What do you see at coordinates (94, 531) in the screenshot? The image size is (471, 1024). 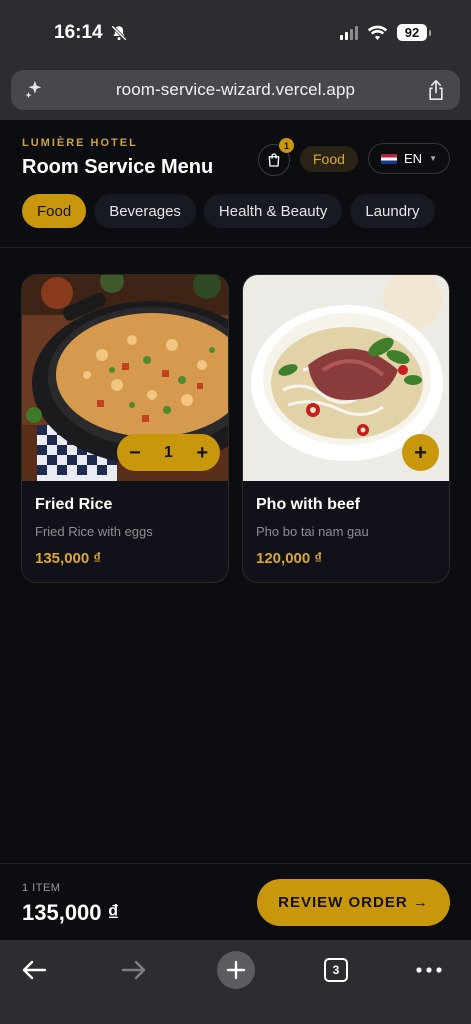 I see `product-description: Fried Rice with eggs` at bounding box center [94, 531].